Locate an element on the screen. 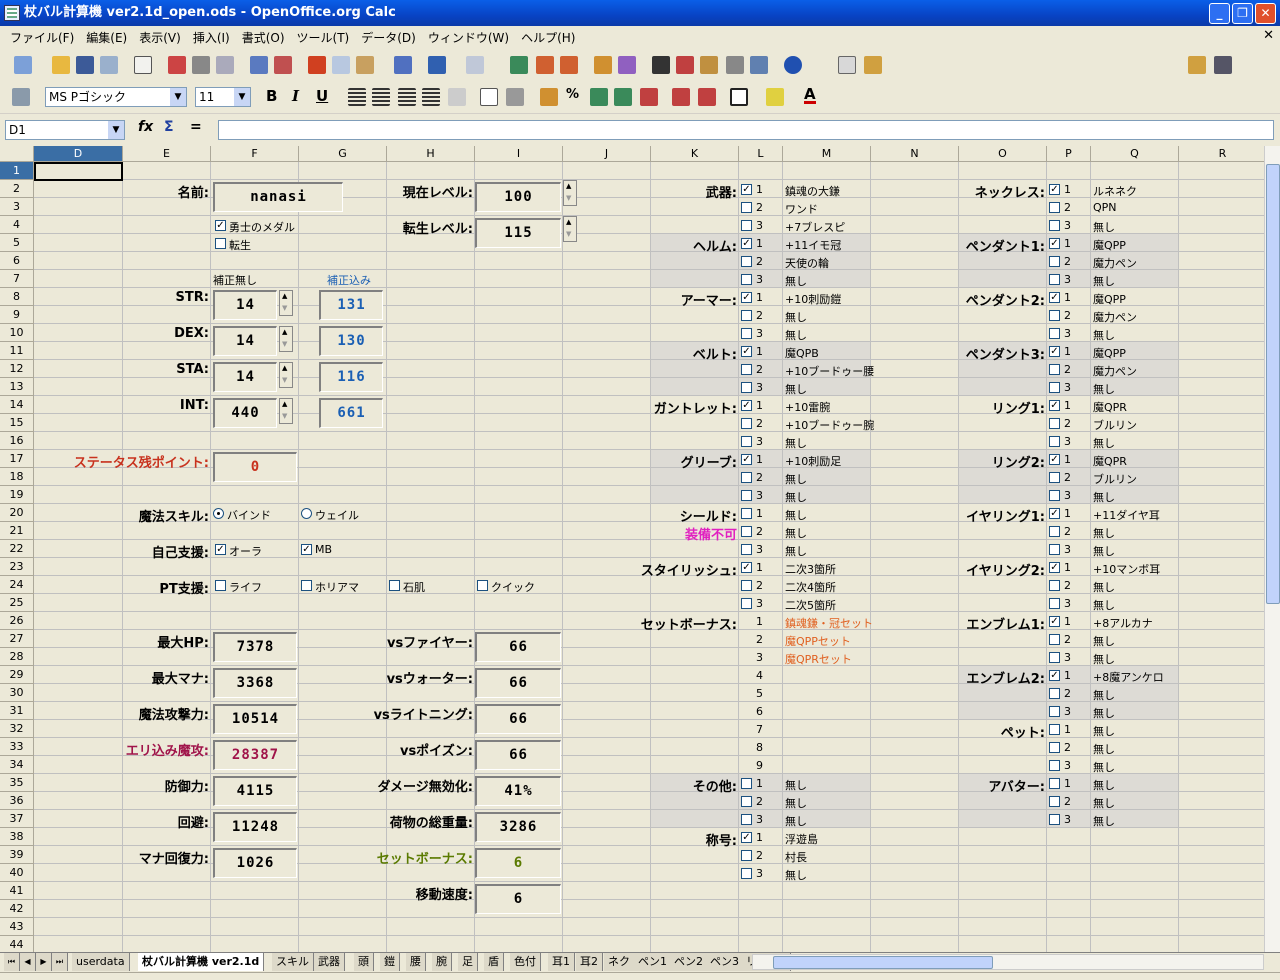  function-icon: = is located at coordinates (196, 127).